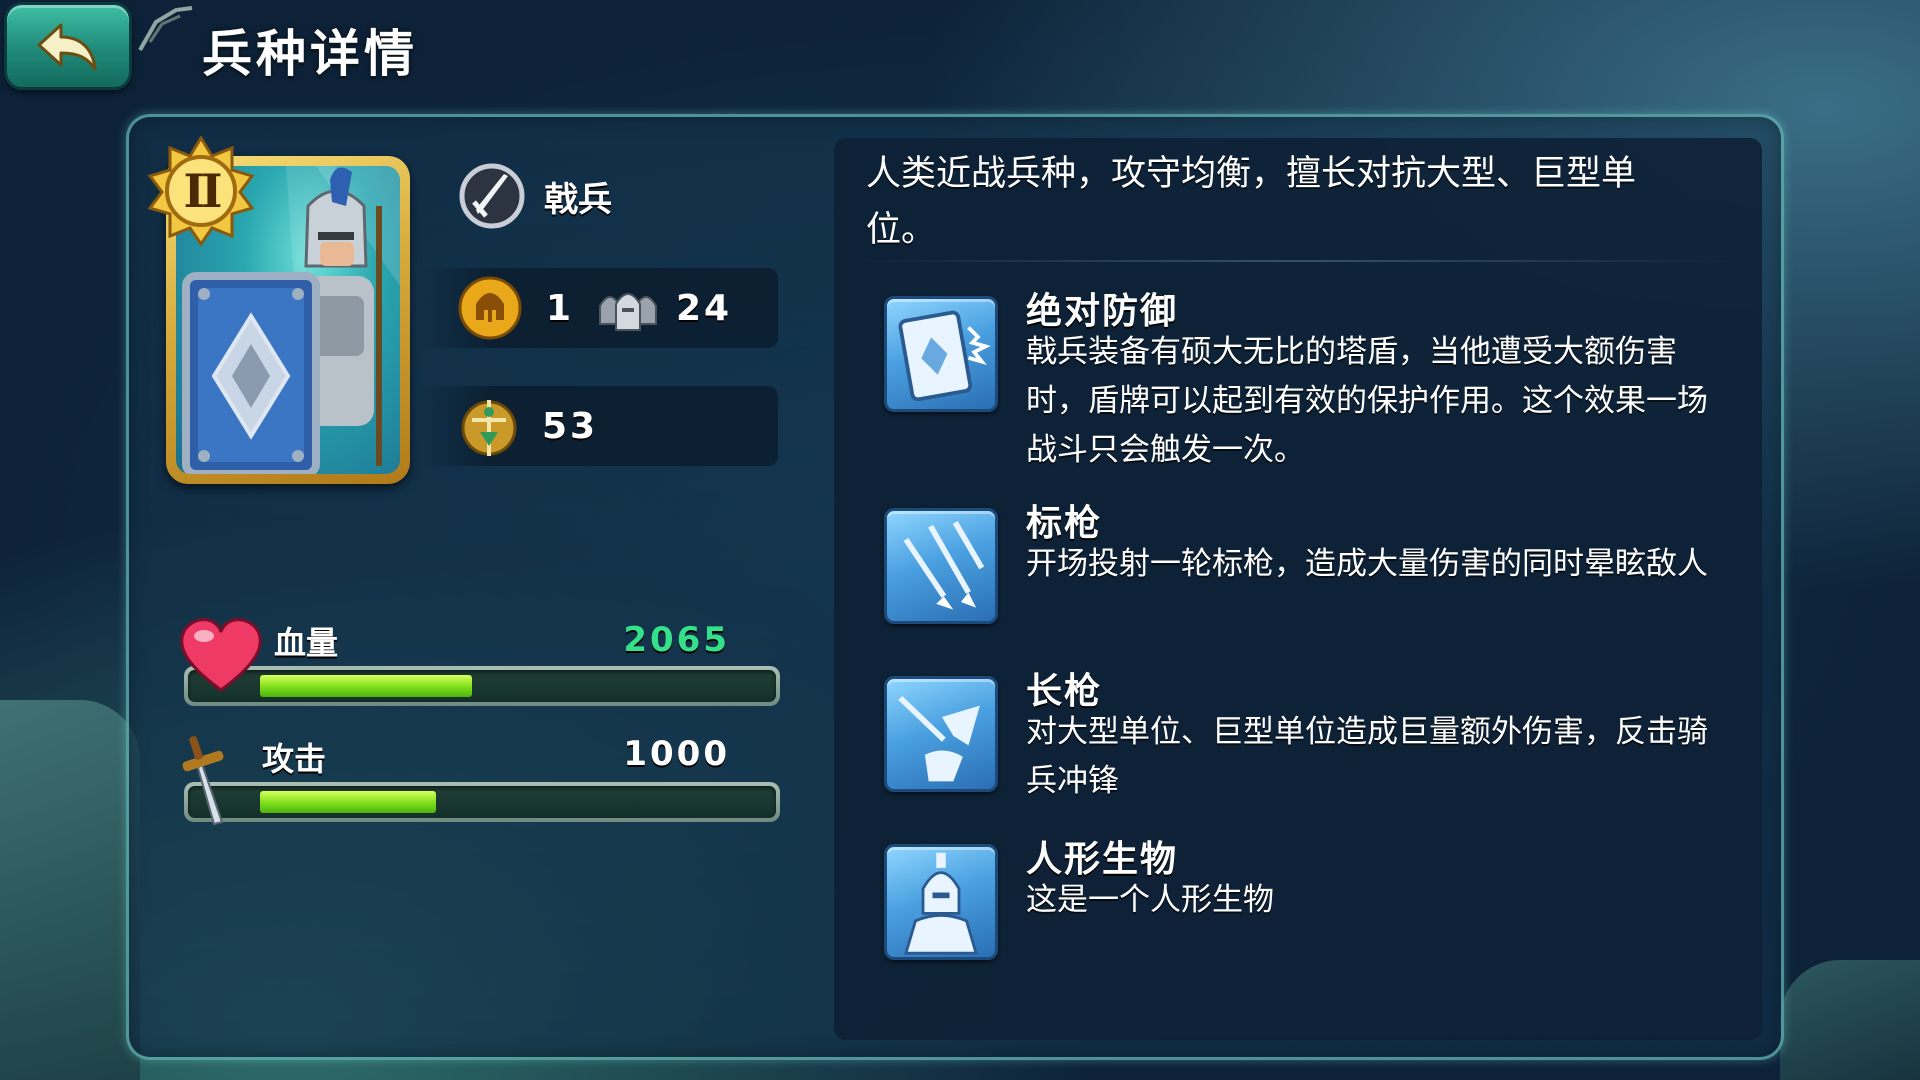  I want to click on page-title: 兵种详情, so click(310, 54).